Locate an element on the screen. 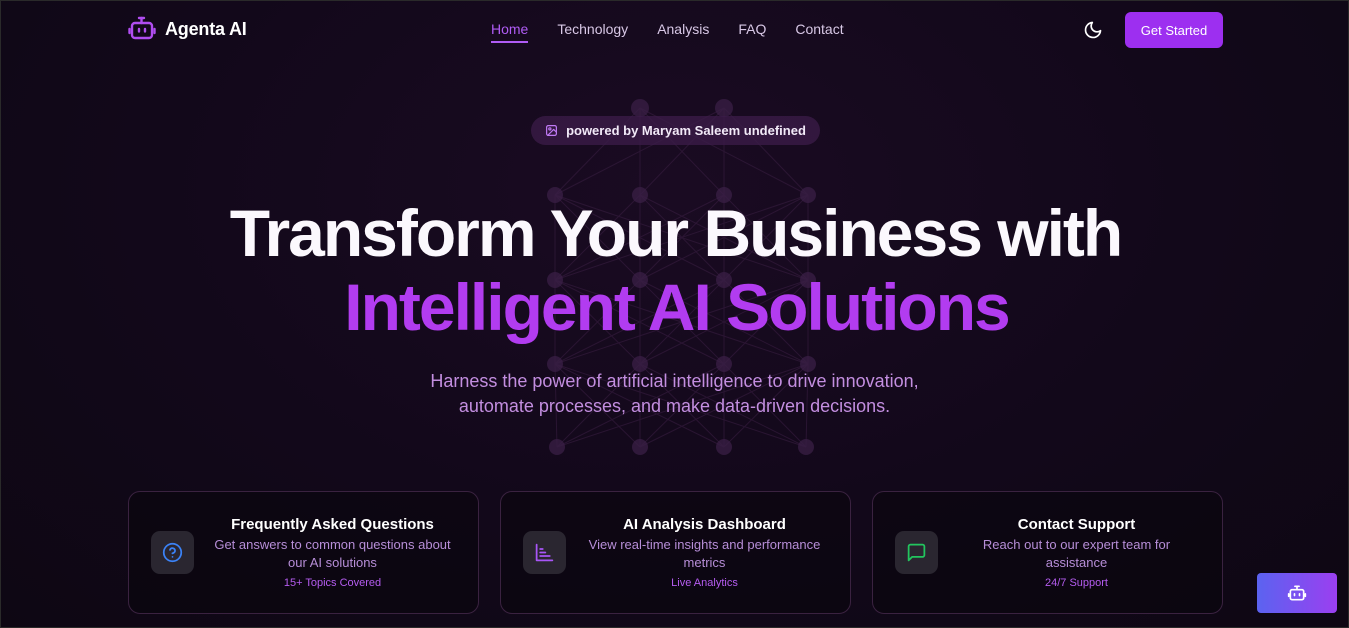 The height and width of the screenshot is (628, 1349). support-card-meta: 24/7 Support is located at coordinates (1076, 583).